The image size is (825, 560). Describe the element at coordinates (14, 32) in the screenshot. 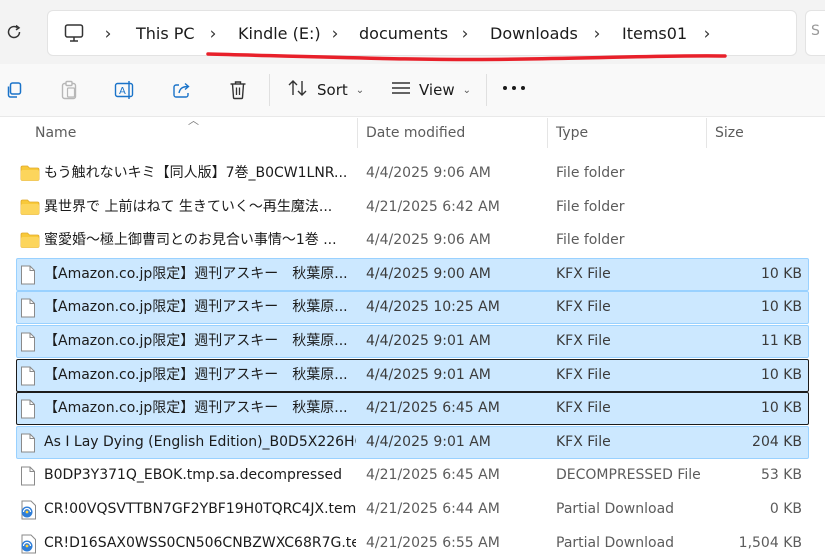

I see `refresh-icon` at that location.